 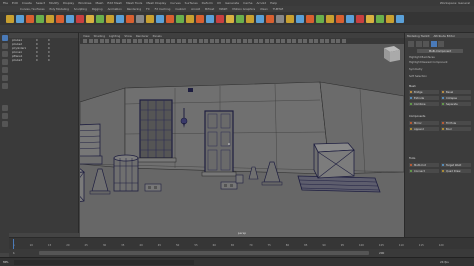 What do you see at coordinates (148, 9) in the screenshot?
I see `shelf-tab: FX` at bounding box center [148, 9].